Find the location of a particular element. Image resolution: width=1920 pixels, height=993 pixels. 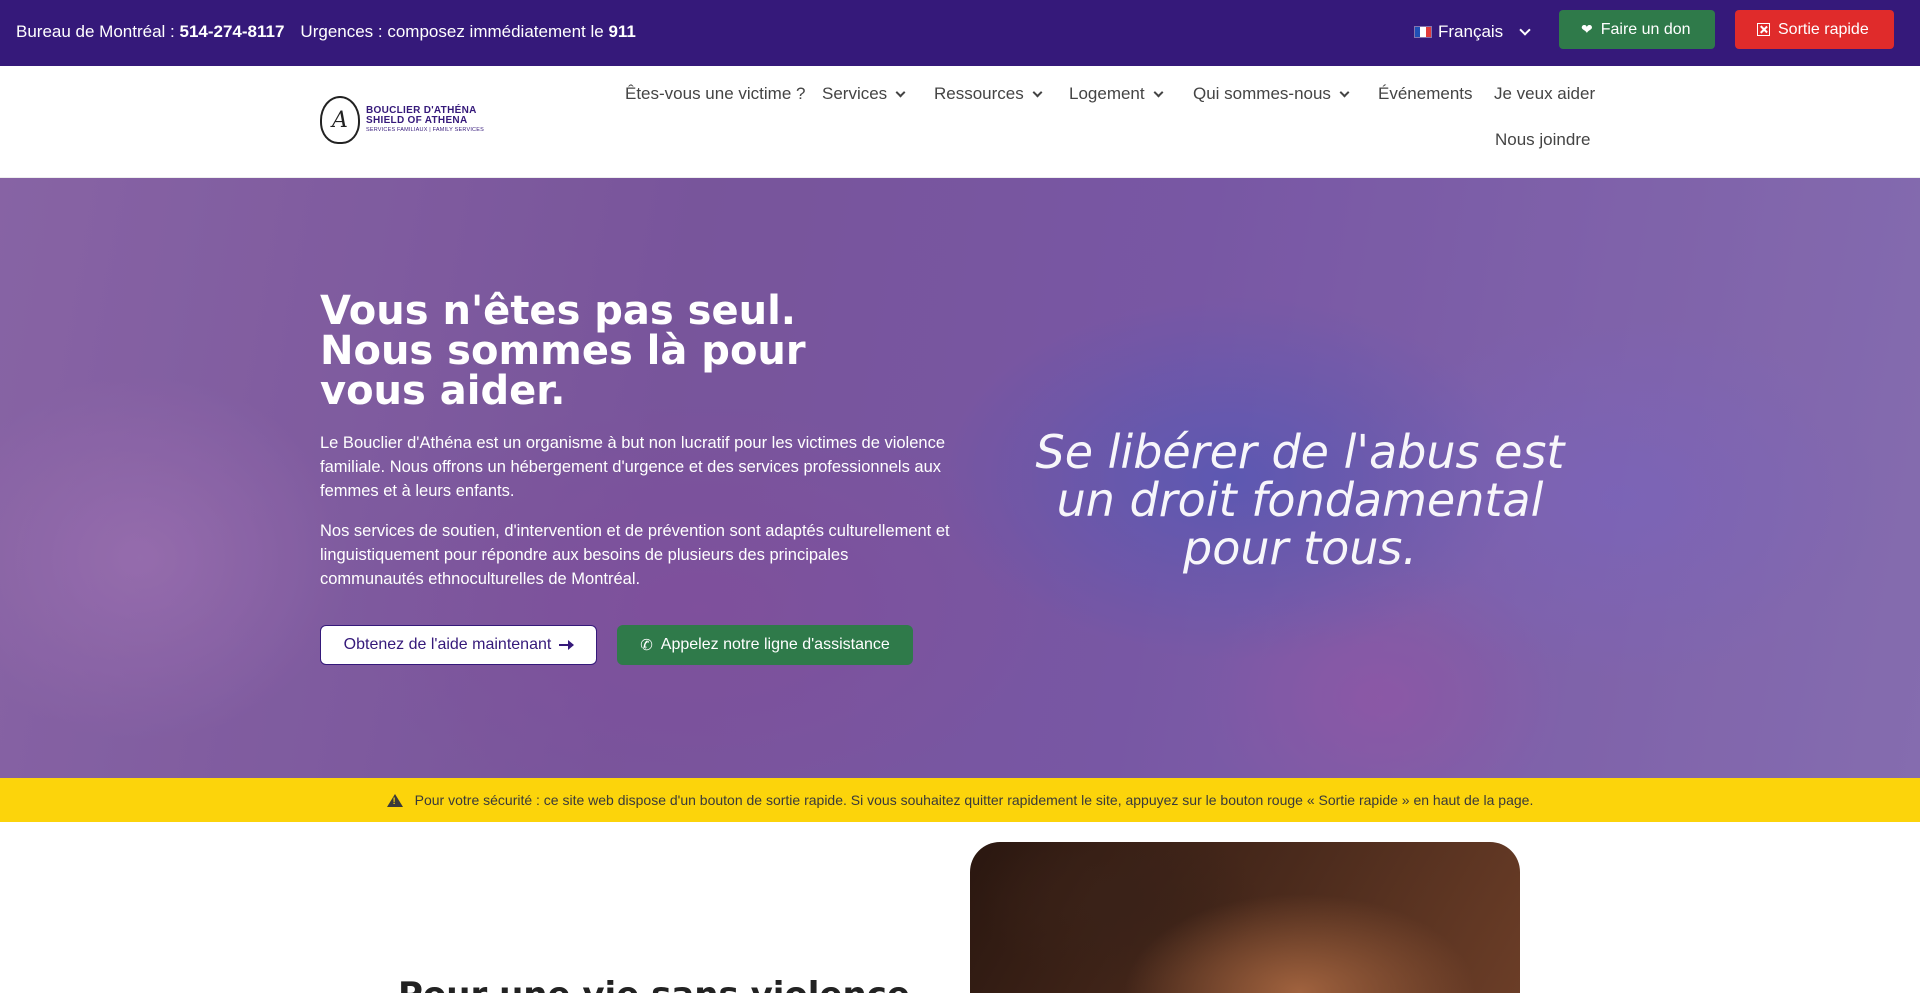

section-title: Pour une vie sans violence is located at coordinates (654, 984).